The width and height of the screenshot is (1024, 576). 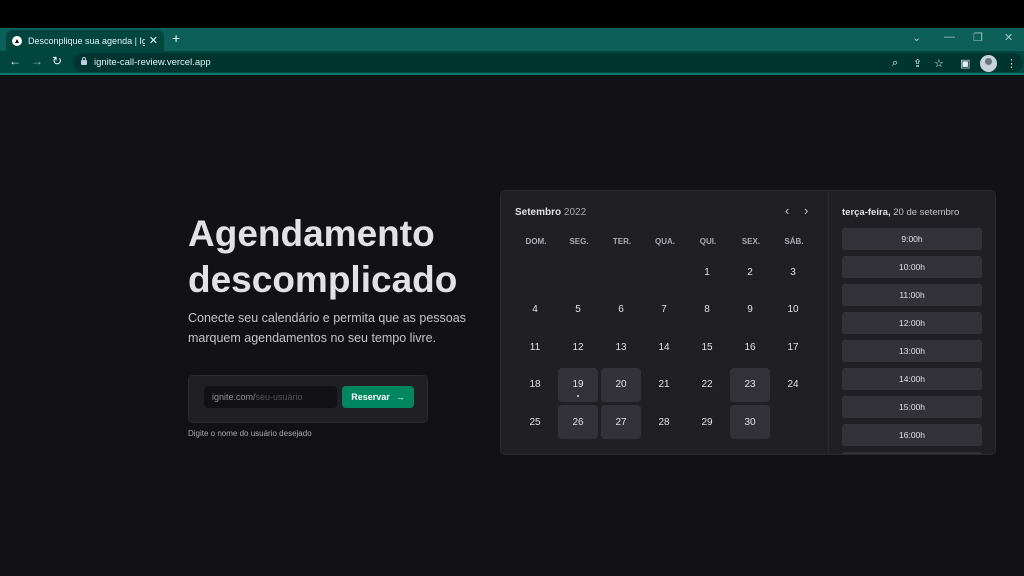 I want to click on calendar-day: 20, so click(x=621, y=384).